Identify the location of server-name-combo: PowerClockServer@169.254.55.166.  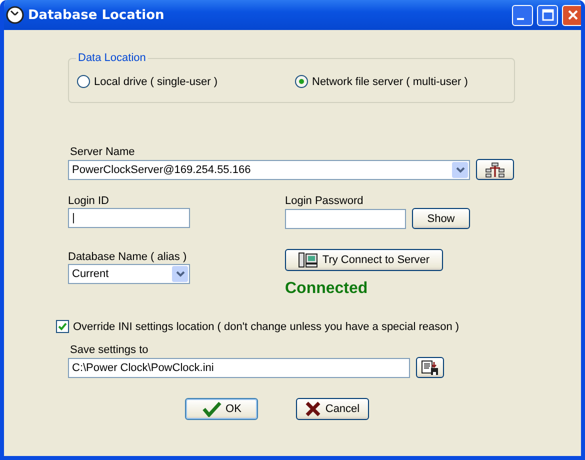
(269, 170).